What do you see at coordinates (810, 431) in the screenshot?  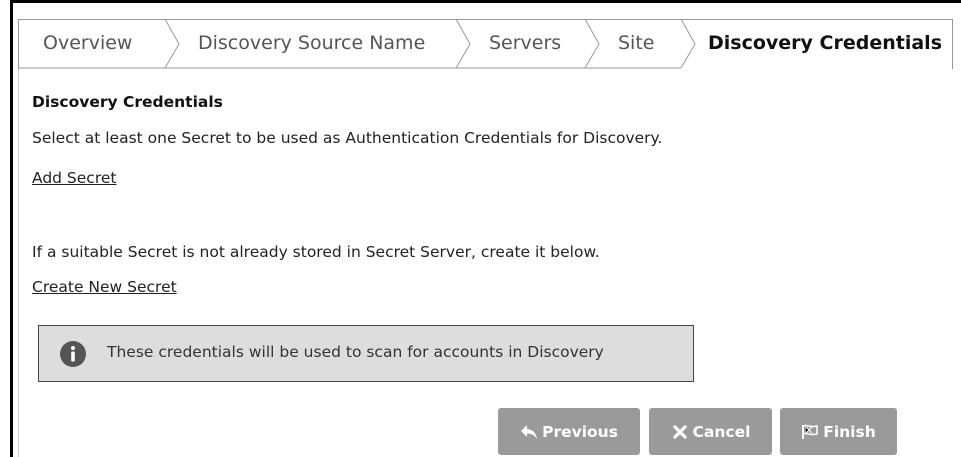 I see `checkered-flag-icon` at bounding box center [810, 431].